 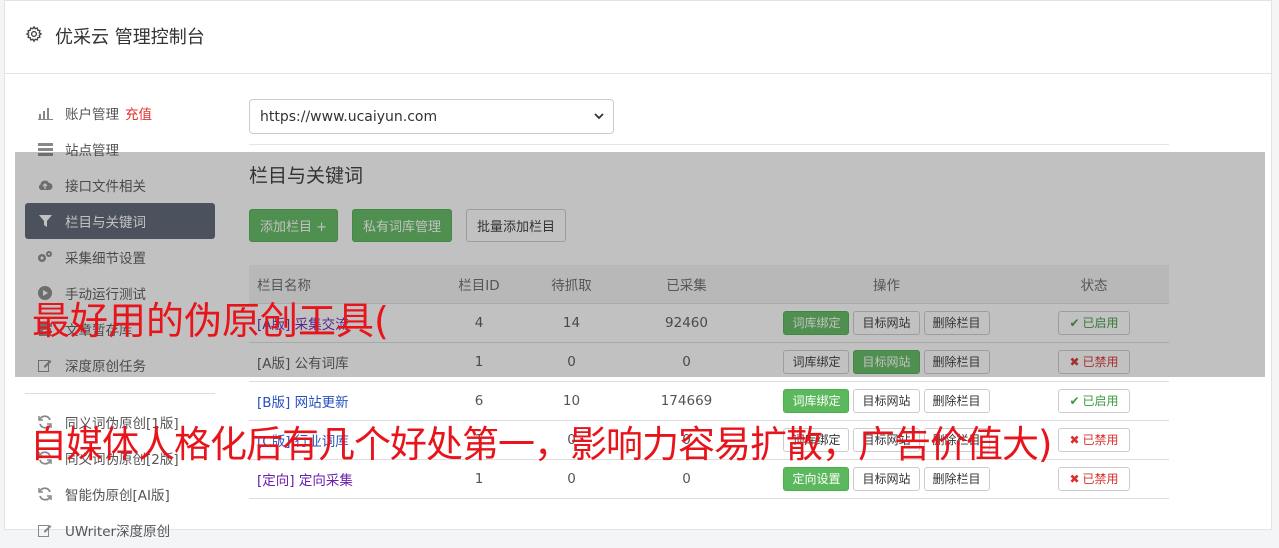 I want to click on sidebar-item-ai-rewrite: 智能伪原创[AI版], so click(x=120, y=494).